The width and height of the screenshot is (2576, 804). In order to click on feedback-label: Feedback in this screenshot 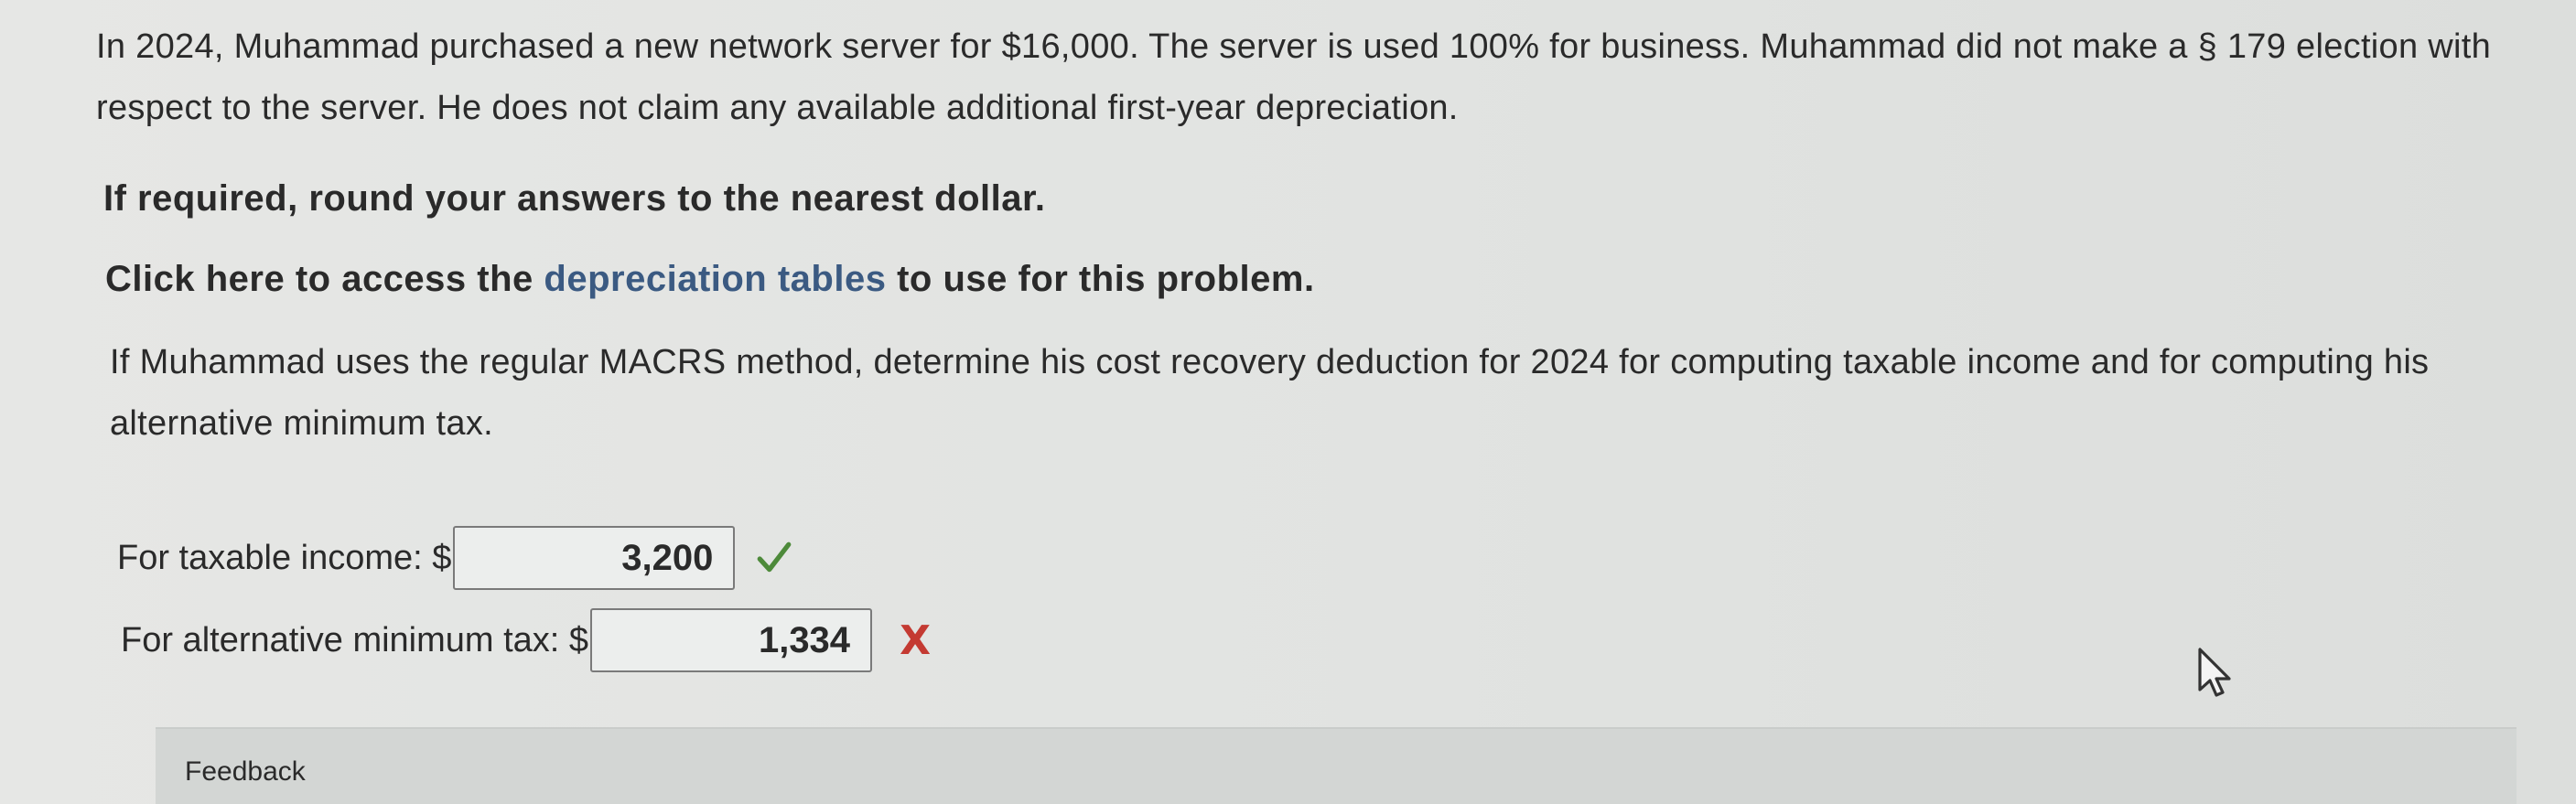, I will do `click(245, 772)`.